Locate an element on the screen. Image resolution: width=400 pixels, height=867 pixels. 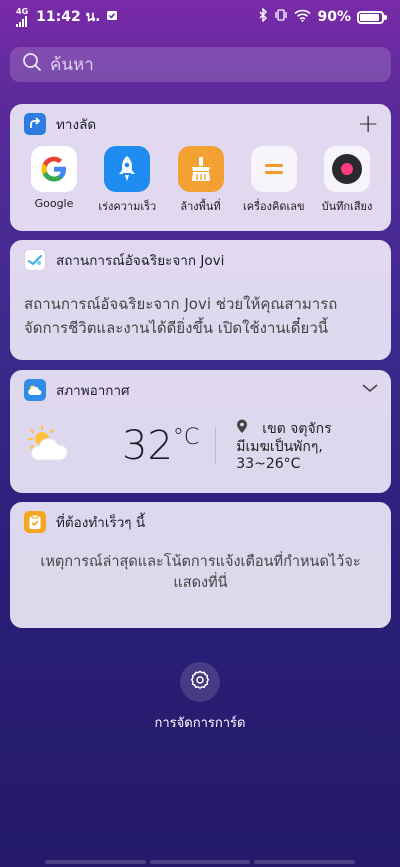
app-label: เร่งความเร็ว is located at coordinates (127, 206).